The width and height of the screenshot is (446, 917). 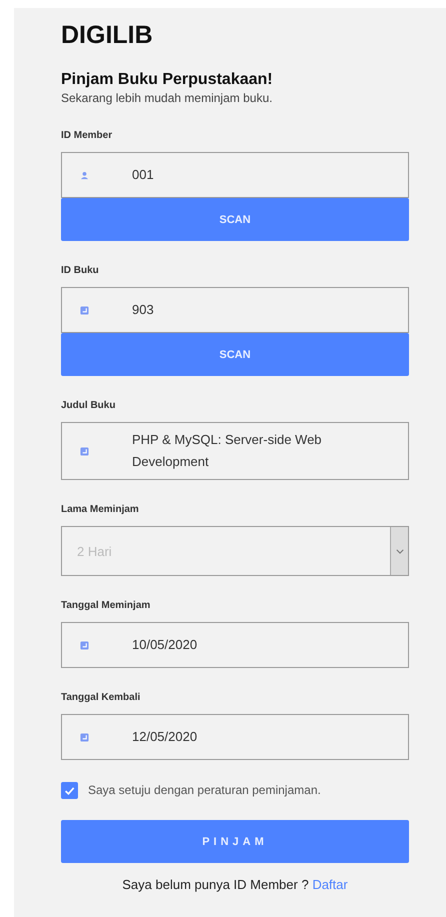 I want to click on field-label: Judul Buku, so click(x=88, y=406).